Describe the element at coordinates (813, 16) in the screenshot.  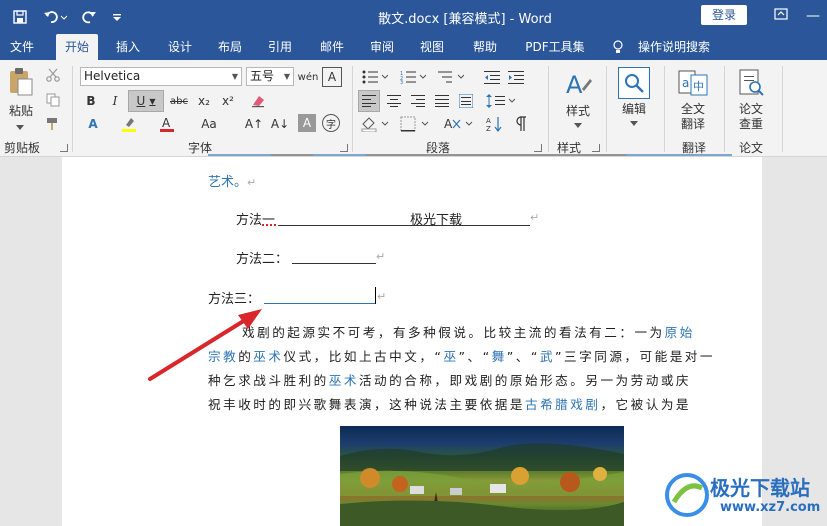
I see `minimize-icon: —` at that location.